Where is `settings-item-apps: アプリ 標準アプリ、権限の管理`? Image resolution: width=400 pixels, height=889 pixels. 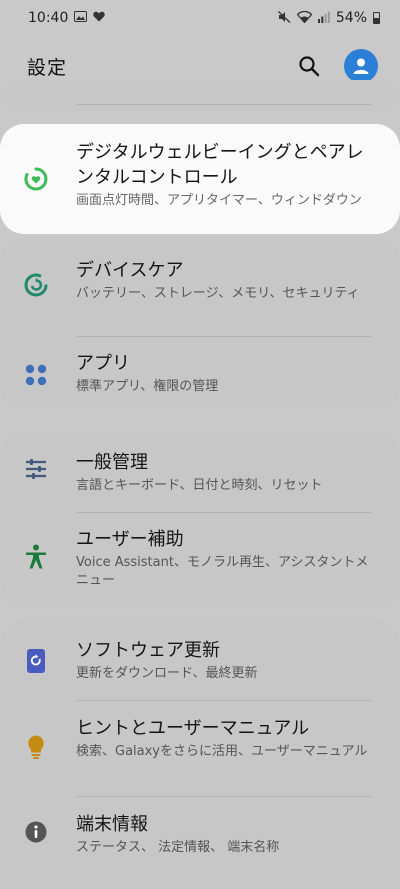
settings-item-apps: アプリ 標準アプリ、権限の管理 is located at coordinates (200, 373).